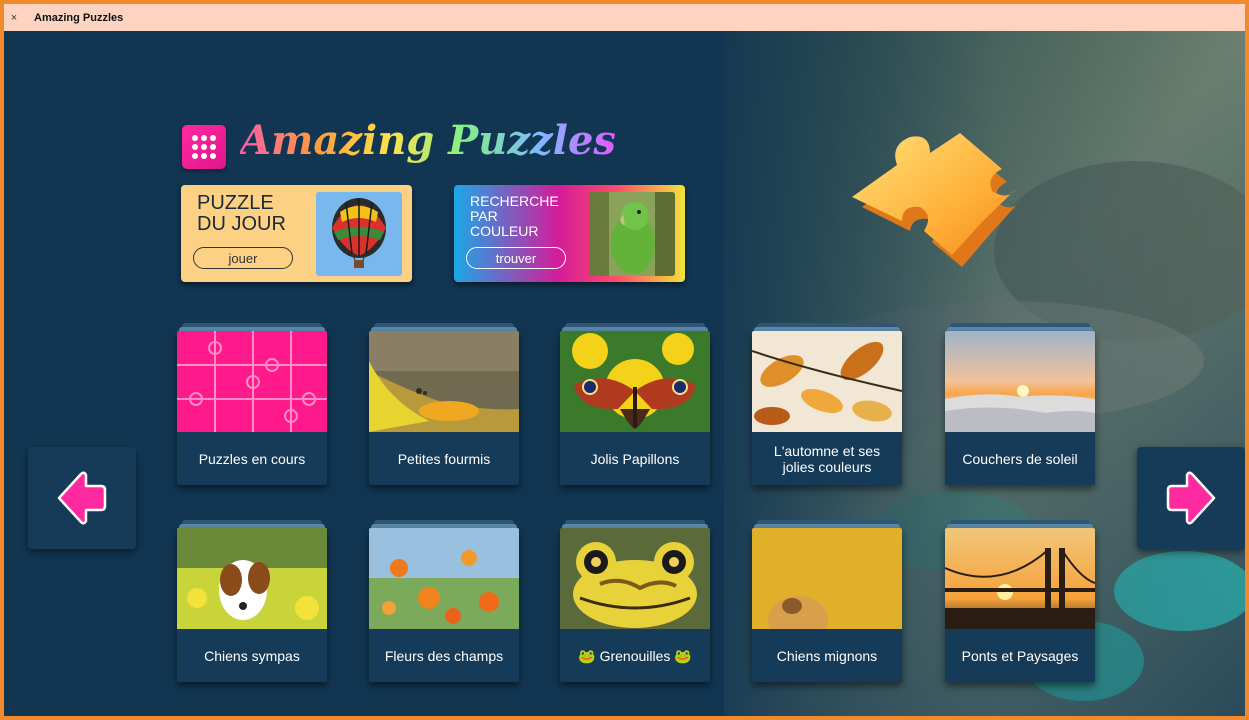  Describe the element at coordinates (241, 213) in the screenshot. I see `daily-title: PUZZLE DU JOUR` at that location.